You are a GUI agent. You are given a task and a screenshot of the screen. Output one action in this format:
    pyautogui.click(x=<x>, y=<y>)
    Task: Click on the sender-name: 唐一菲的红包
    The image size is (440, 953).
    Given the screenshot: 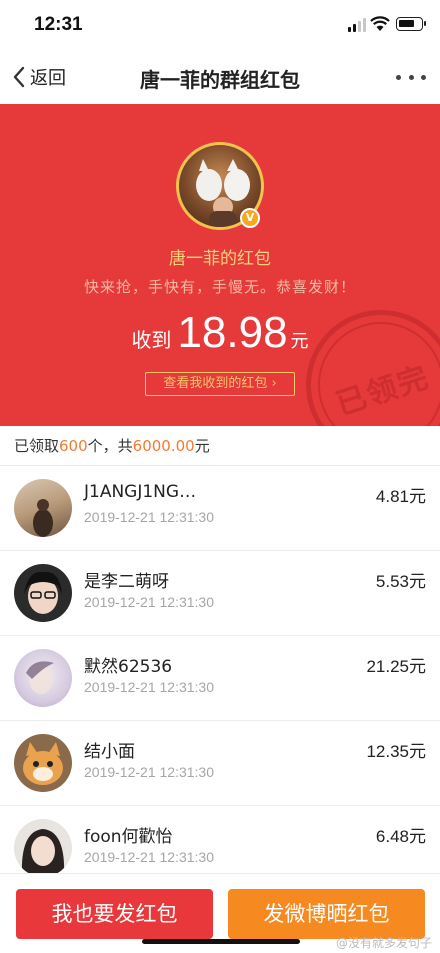 What is the action you would take?
    pyautogui.click(x=220, y=259)
    